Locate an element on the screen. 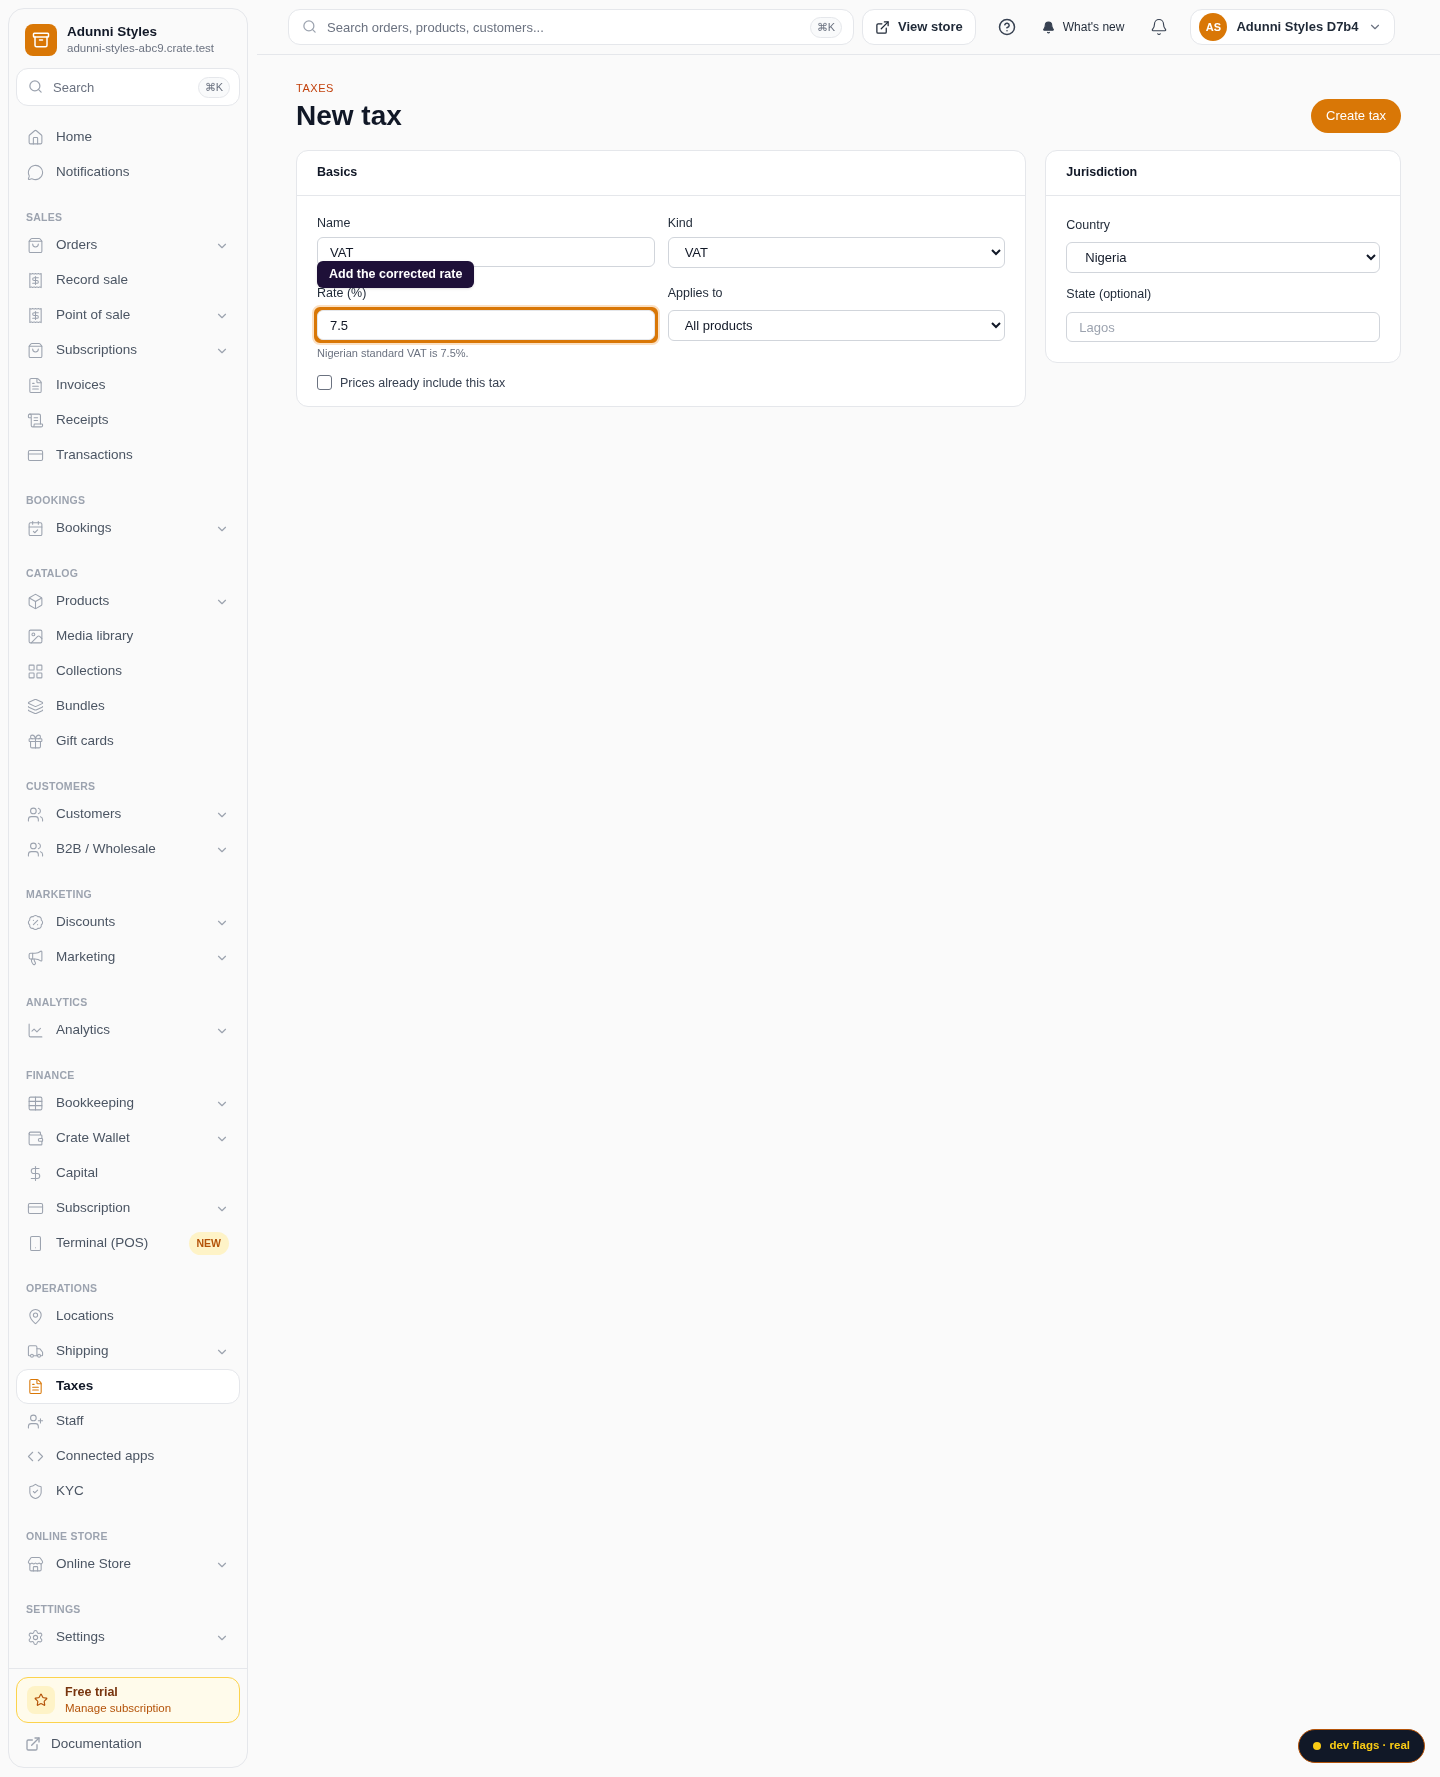 This screenshot has height=1777, width=1440. nav-item: Marketing is located at coordinates (128, 957).